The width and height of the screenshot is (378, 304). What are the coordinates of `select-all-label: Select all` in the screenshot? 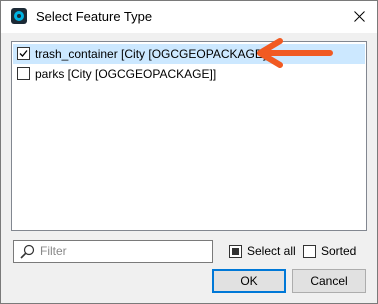 It's located at (271, 251).